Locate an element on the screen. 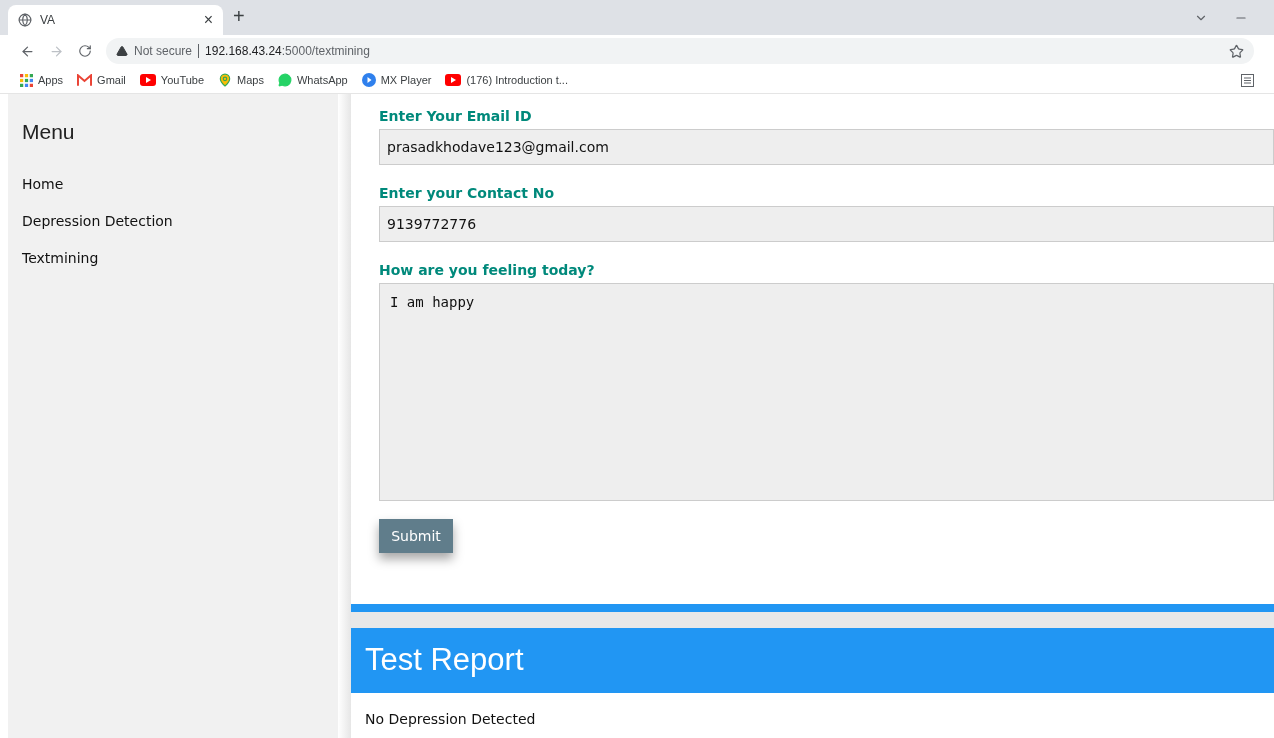 The width and height of the screenshot is (1274, 738). new-tab-button: + is located at coordinates (239, 16).